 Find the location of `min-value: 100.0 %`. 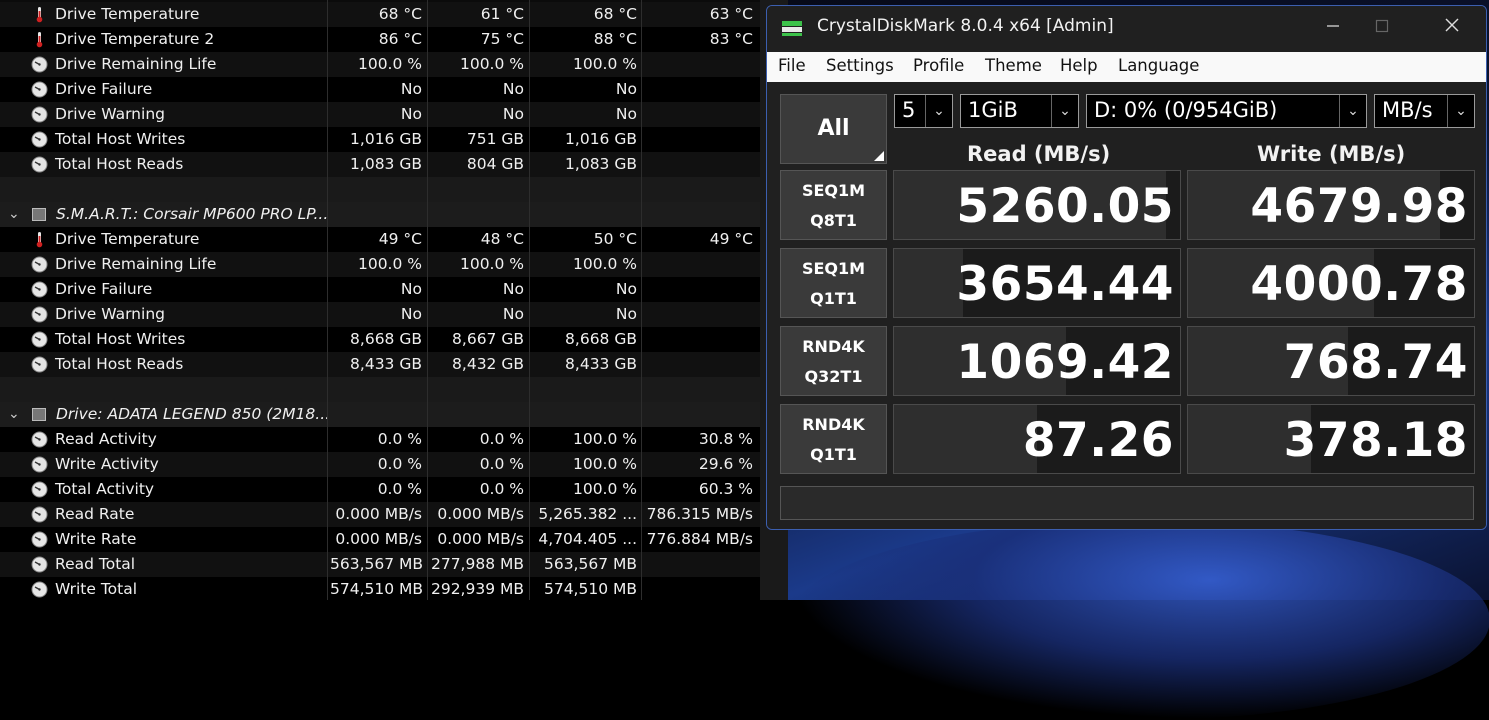

min-value: 100.0 % is located at coordinates (491, 264).